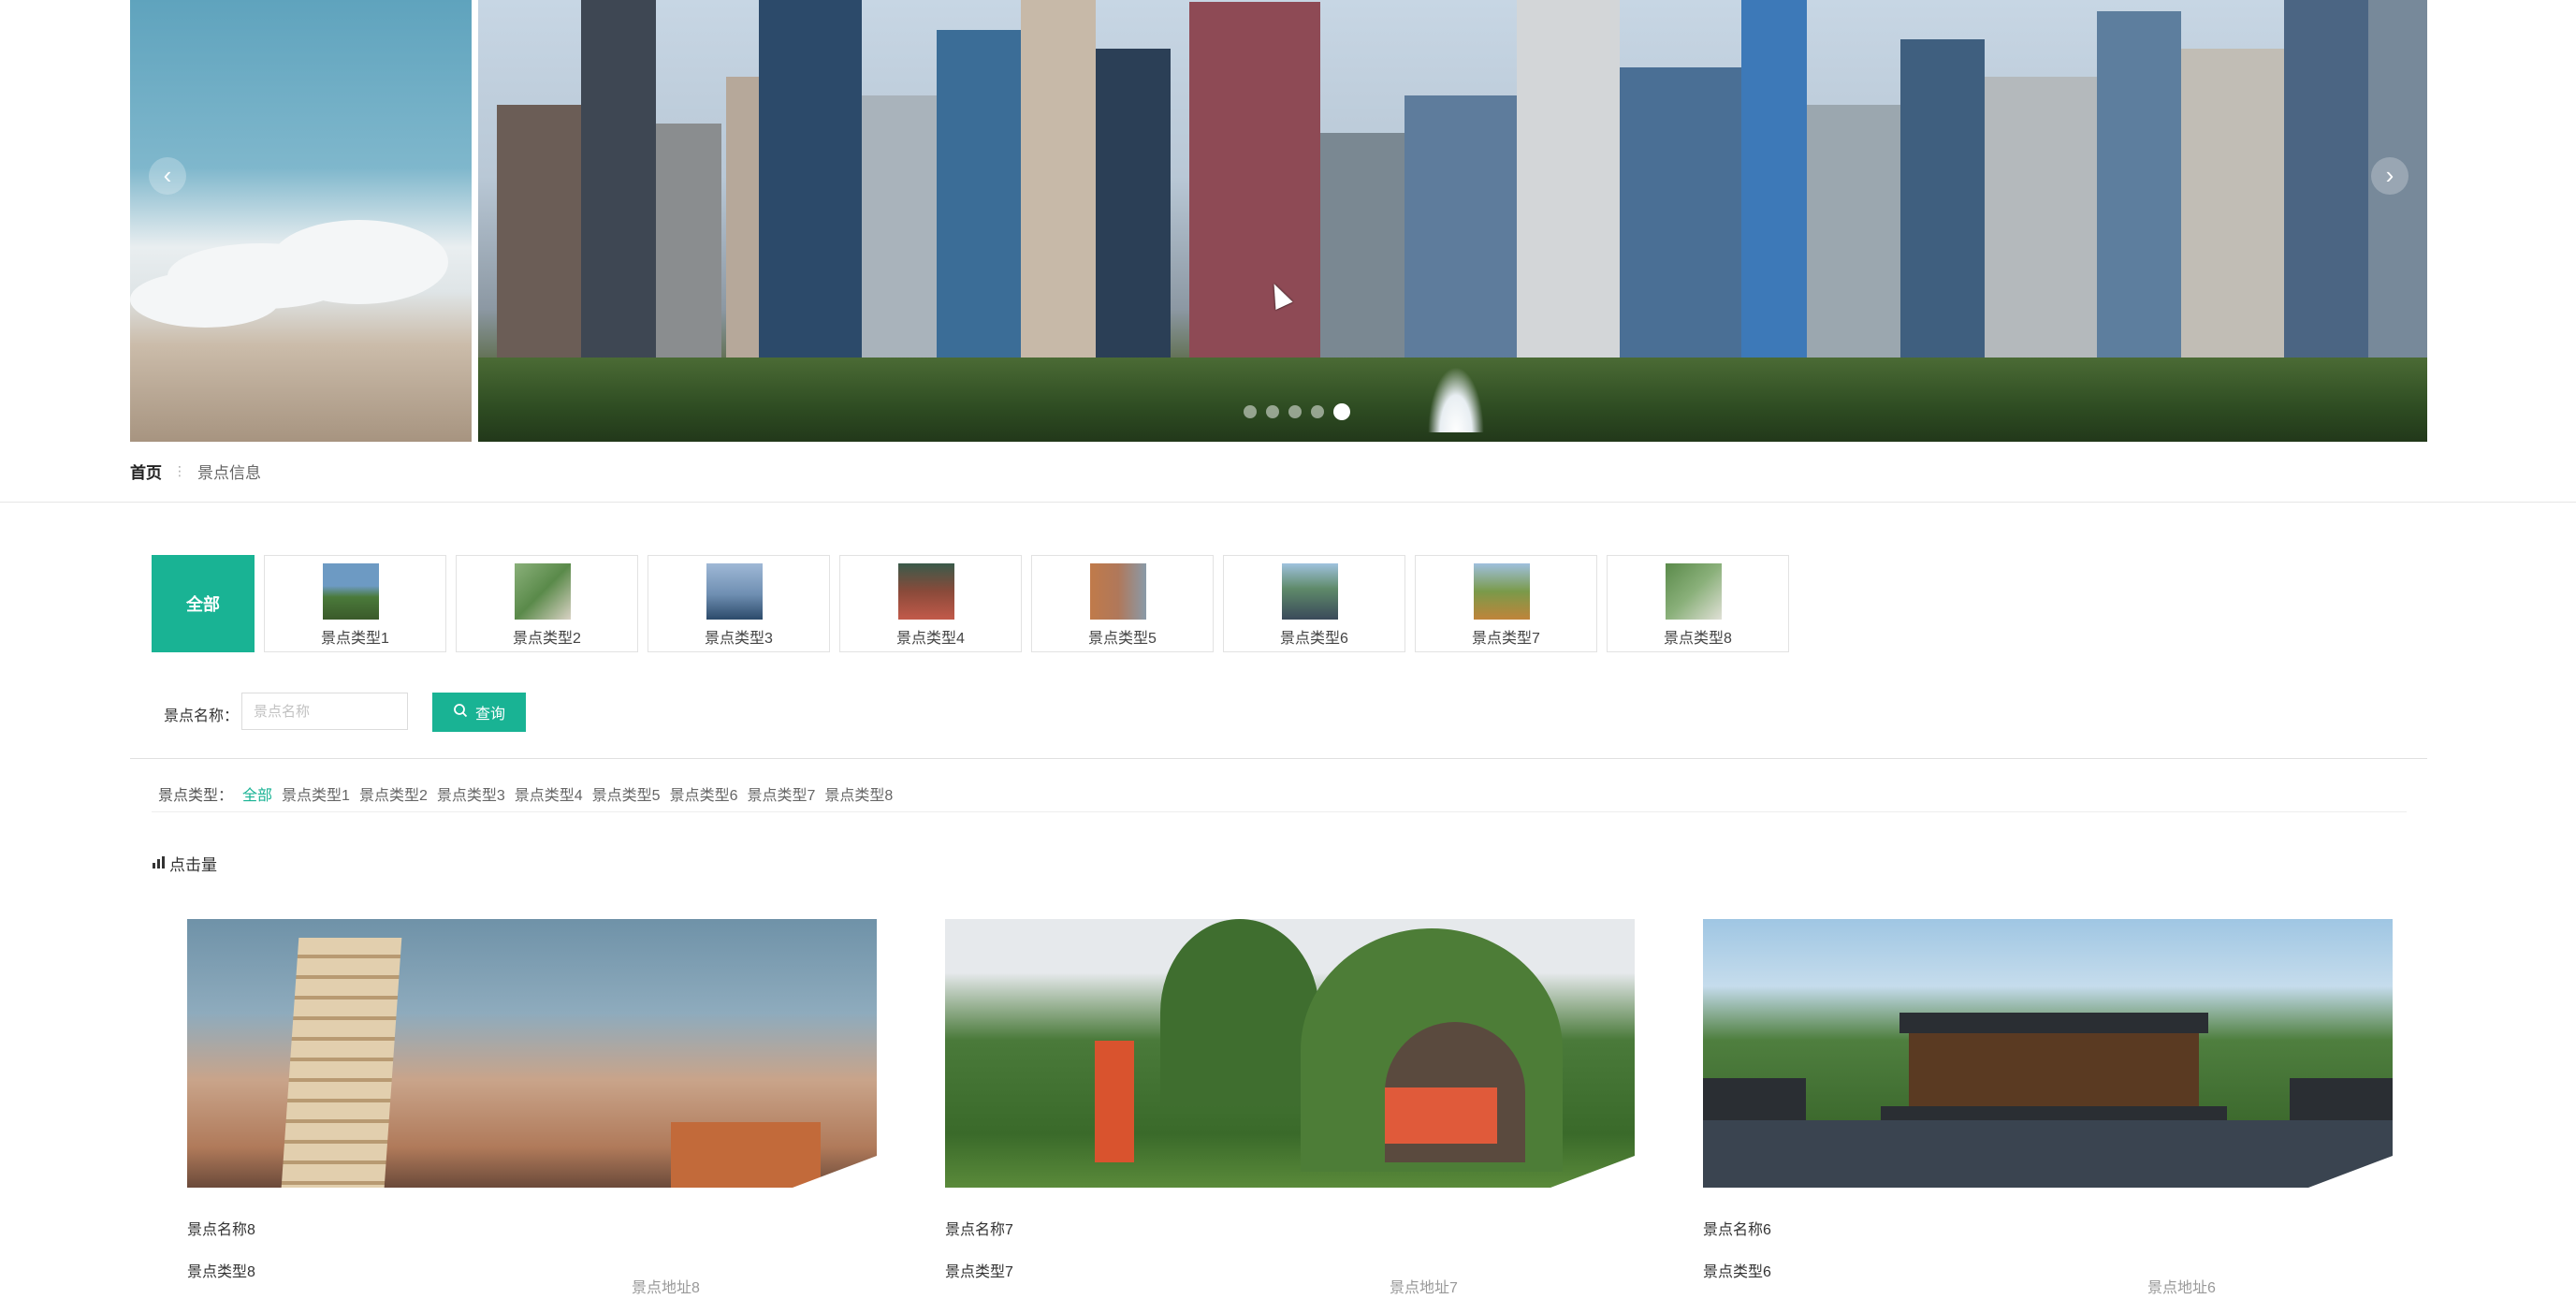 This screenshot has width=2576, height=1299. I want to click on carousel-slide-sky, so click(301, 221).